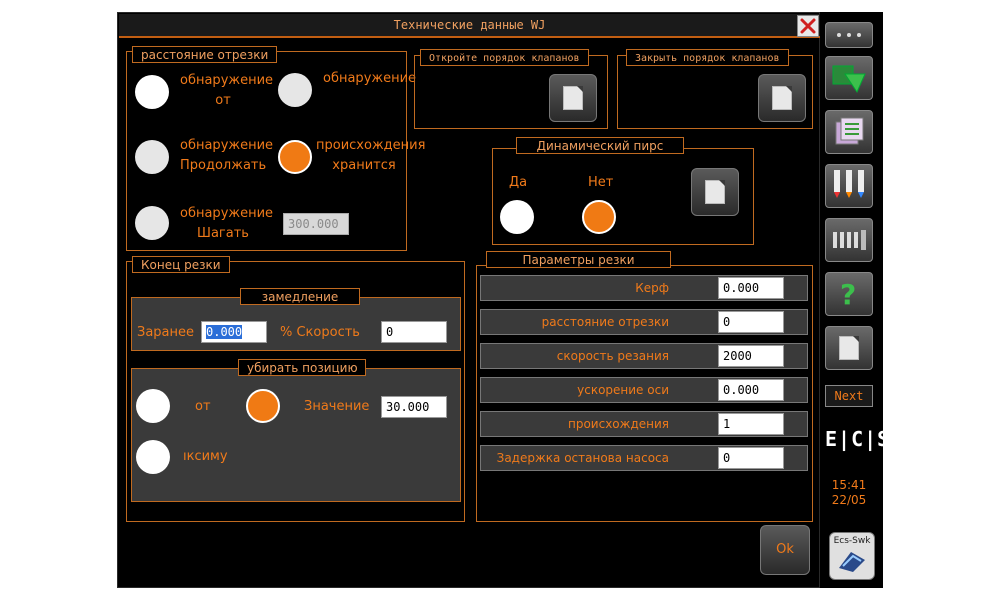 The height and width of the screenshot is (600, 1000). I want to click on torch-button, so click(849, 186).